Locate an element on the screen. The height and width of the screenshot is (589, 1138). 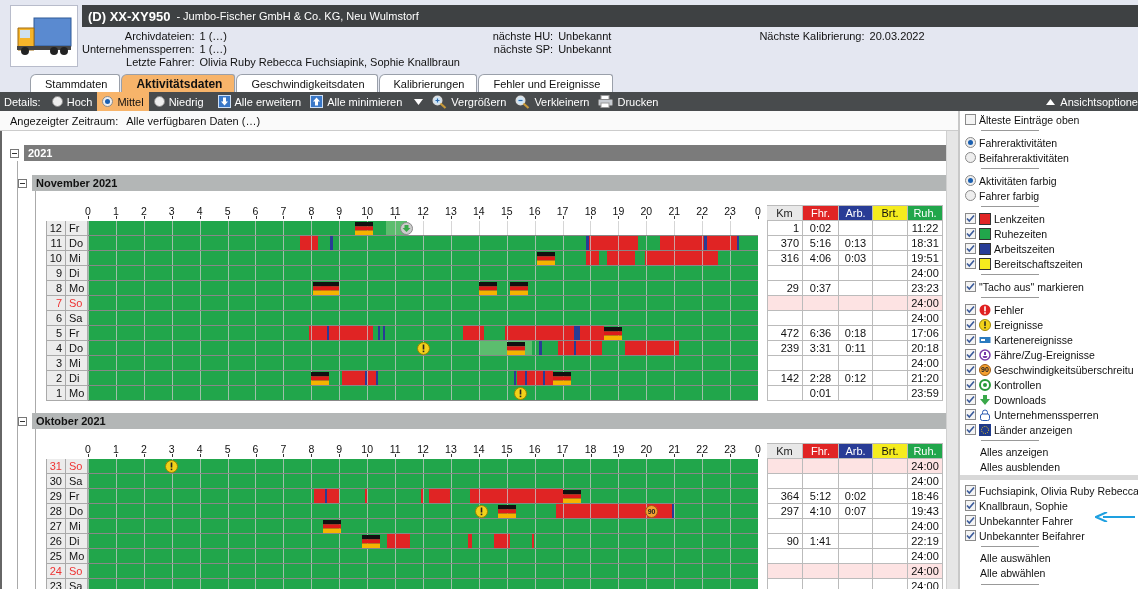
view-options-button: Ansichtsoptione is located at coordinates (1092, 101).